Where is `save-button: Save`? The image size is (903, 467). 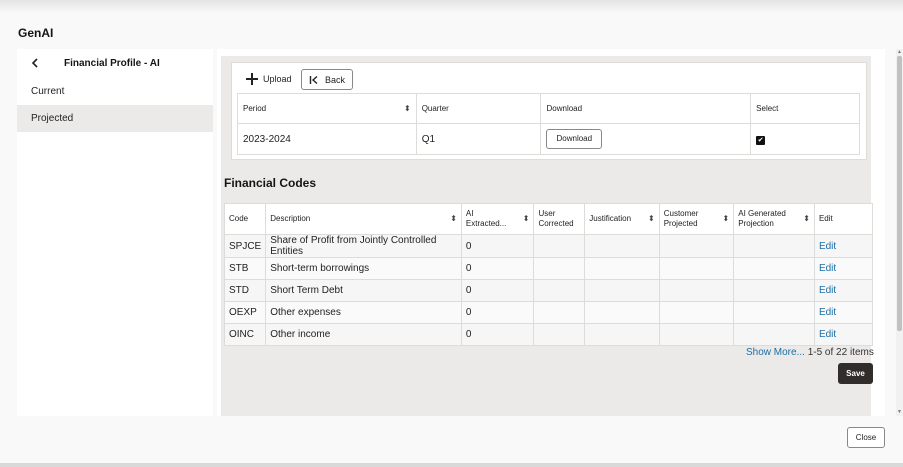 save-button: Save is located at coordinates (855, 373).